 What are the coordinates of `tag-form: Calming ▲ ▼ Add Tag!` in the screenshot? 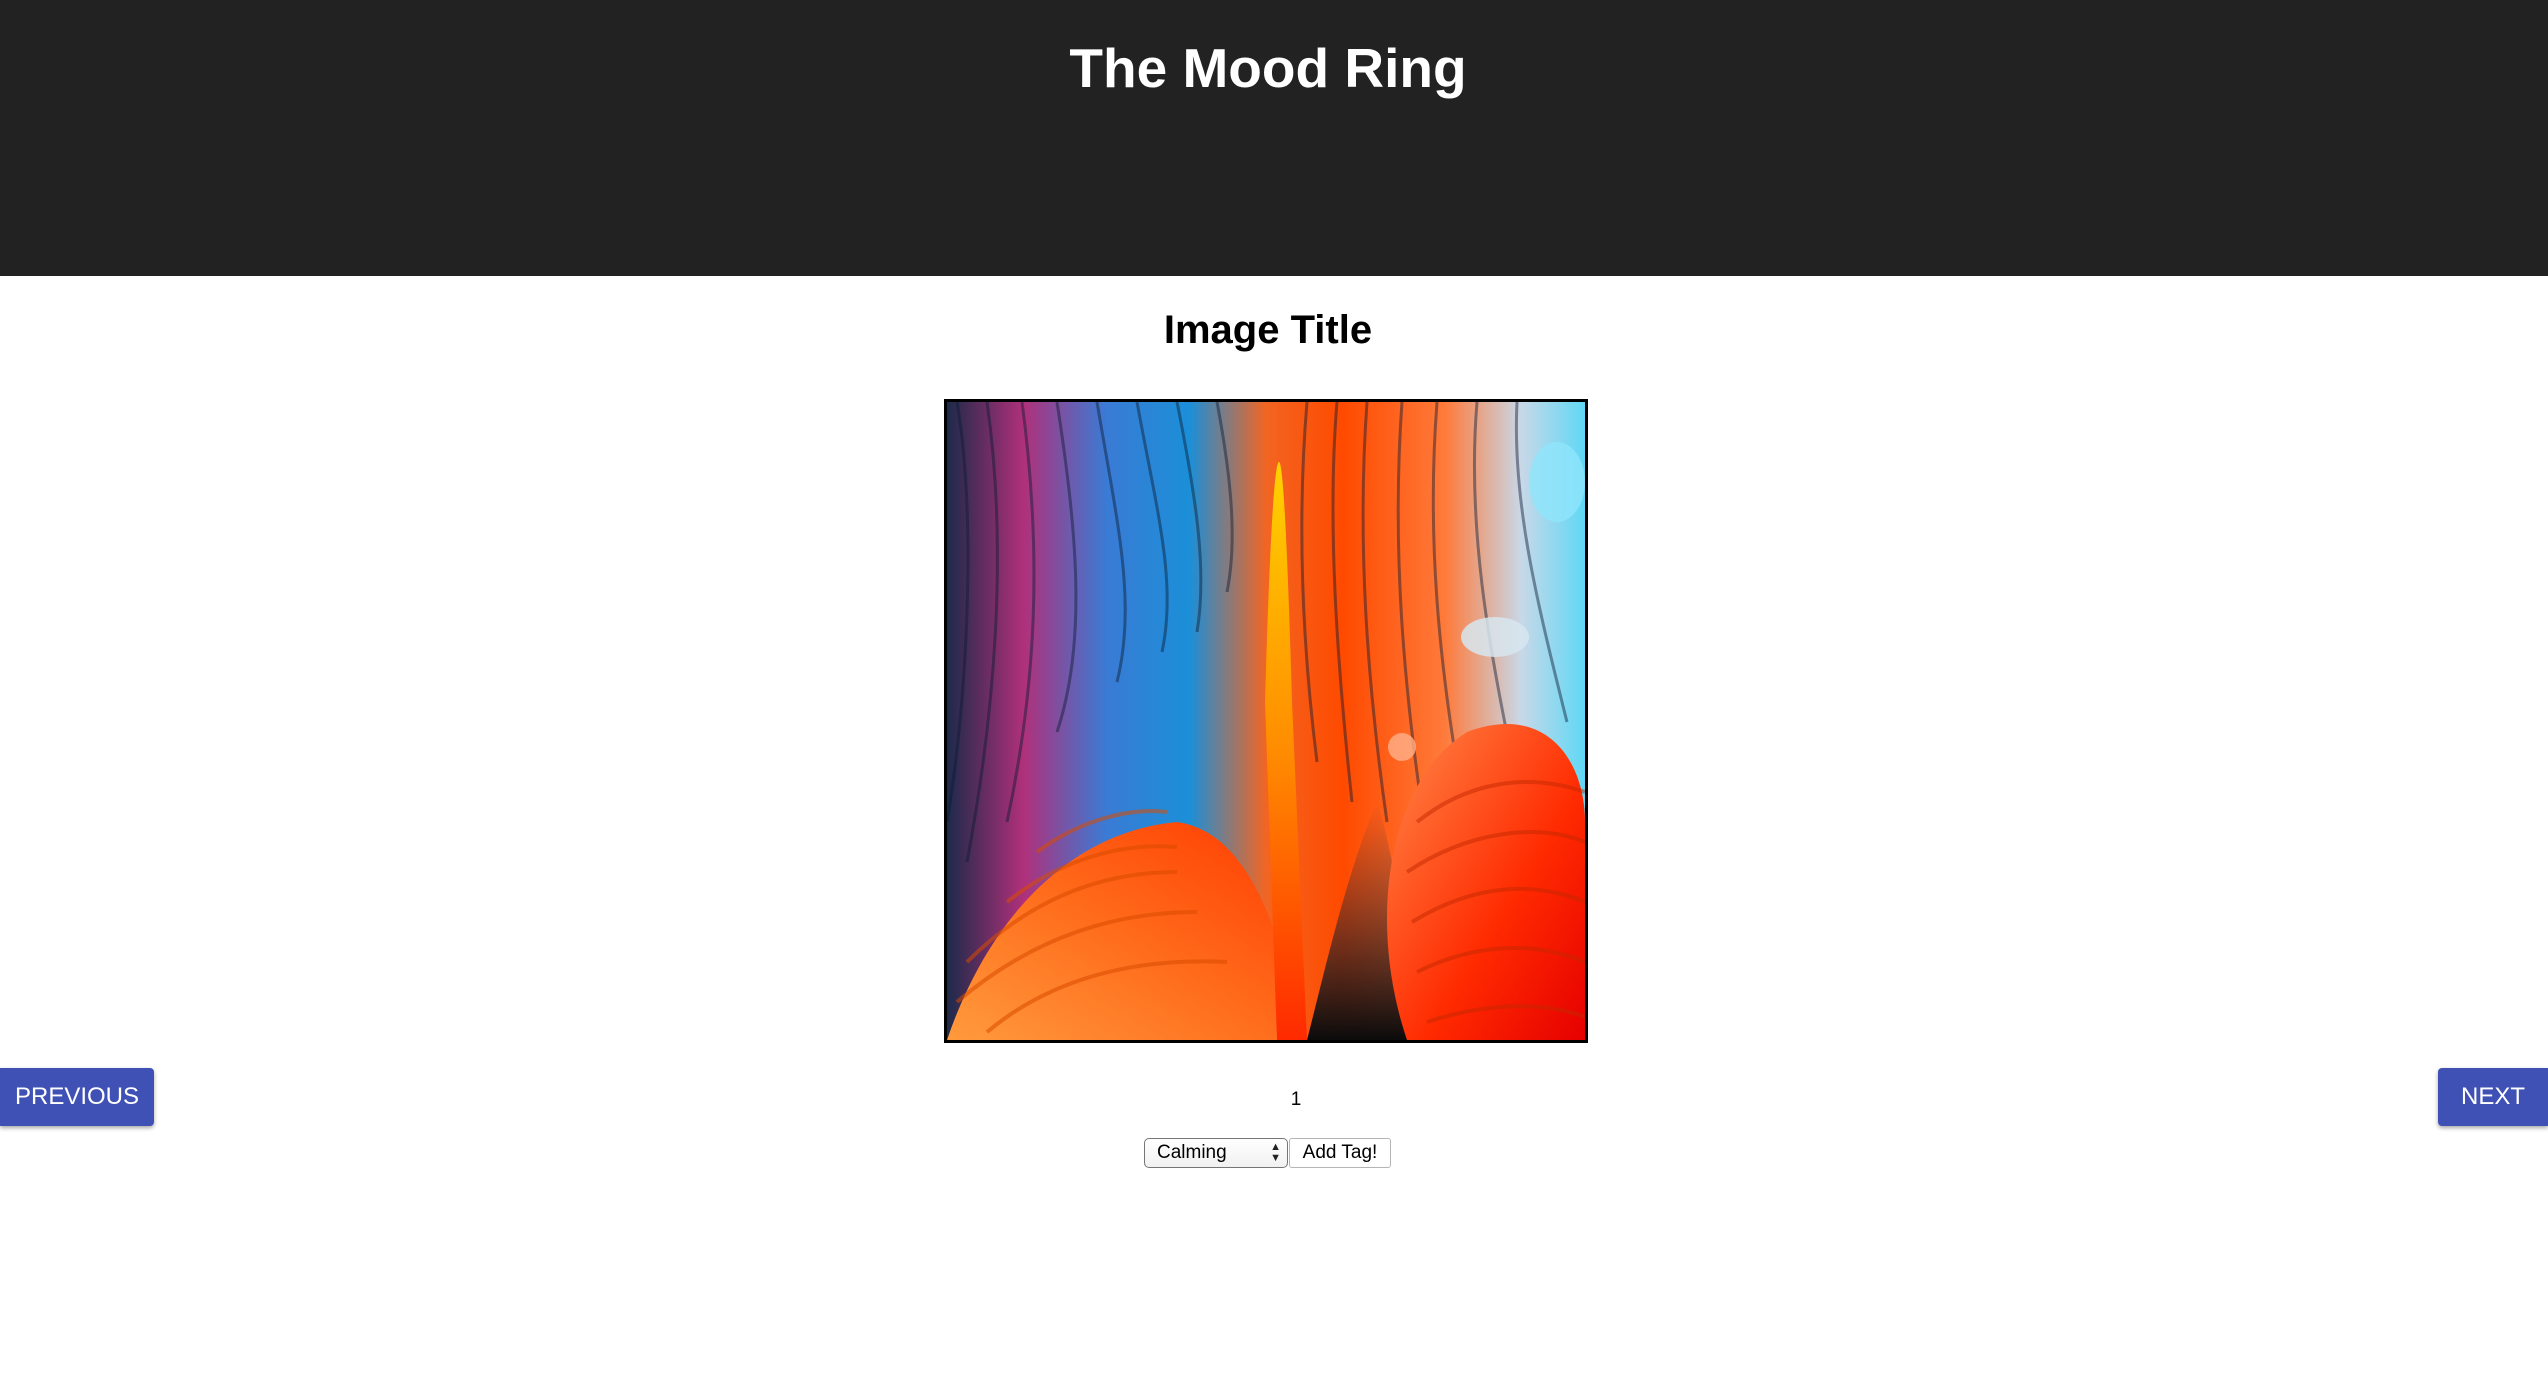 It's located at (1267, 1153).